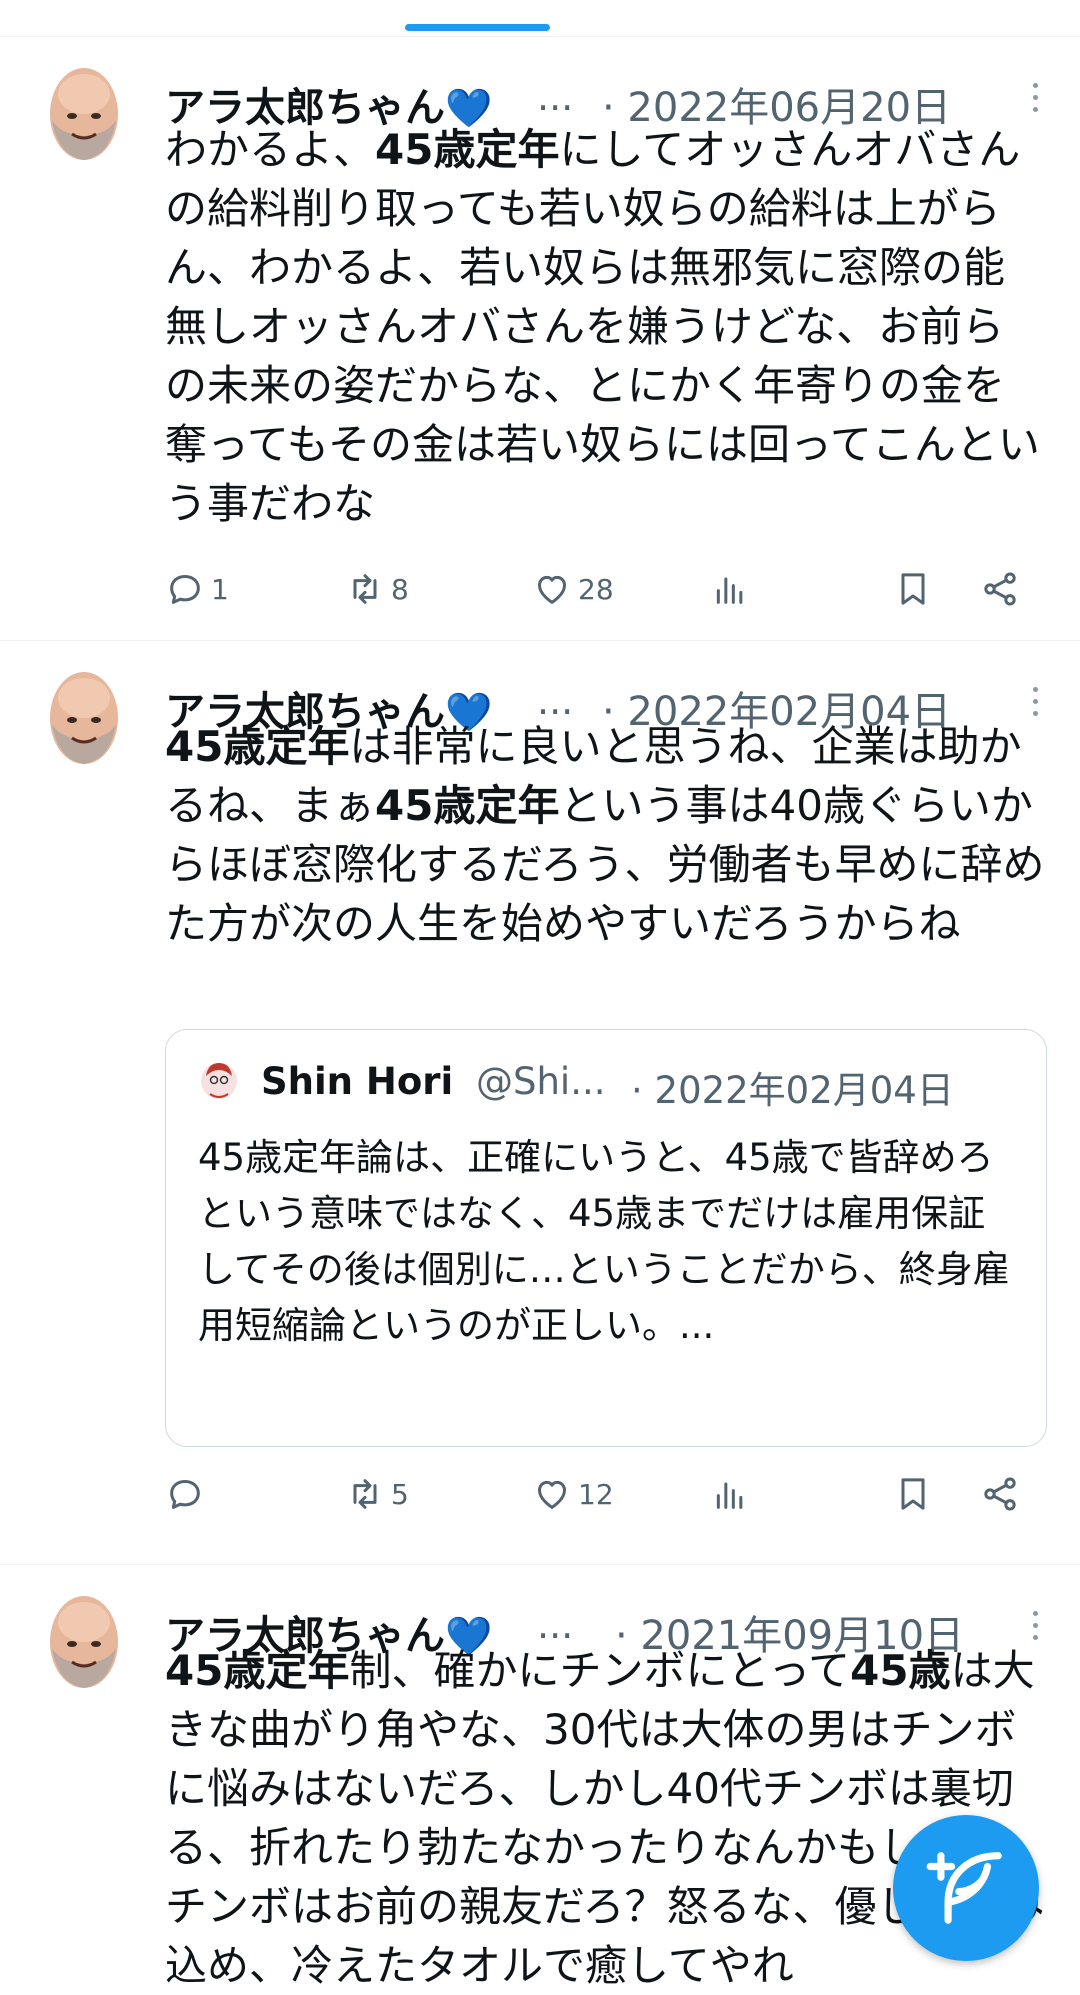  I want to click on reply-button, so click(188, 1494).